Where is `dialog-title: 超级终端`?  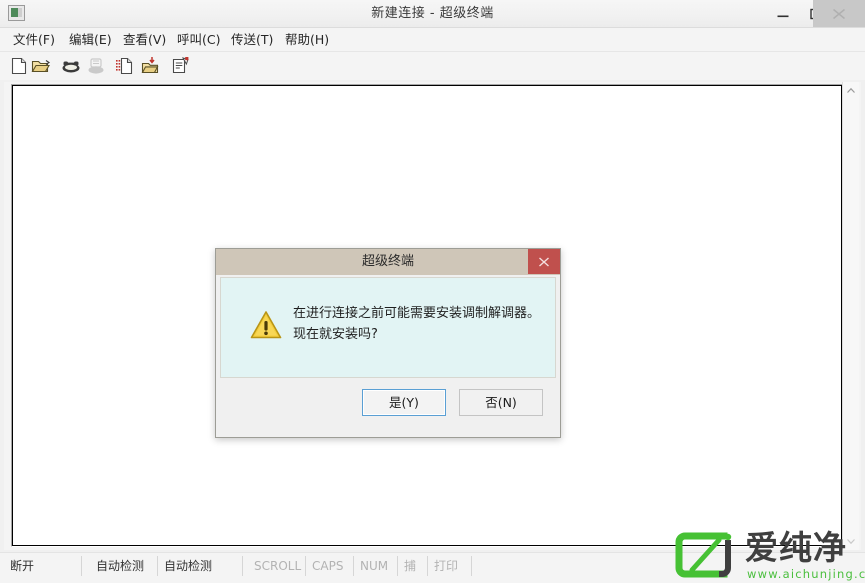
dialog-title: 超级终端 is located at coordinates (387, 261).